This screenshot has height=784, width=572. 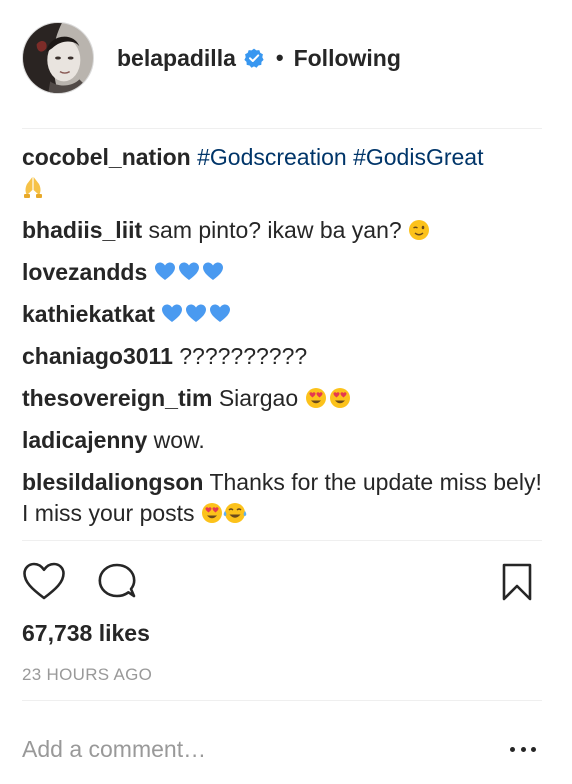 What do you see at coordinates (176, 58) in the screenshot?
I see `post-username: belapadilla` at bounding box center [176, 58].